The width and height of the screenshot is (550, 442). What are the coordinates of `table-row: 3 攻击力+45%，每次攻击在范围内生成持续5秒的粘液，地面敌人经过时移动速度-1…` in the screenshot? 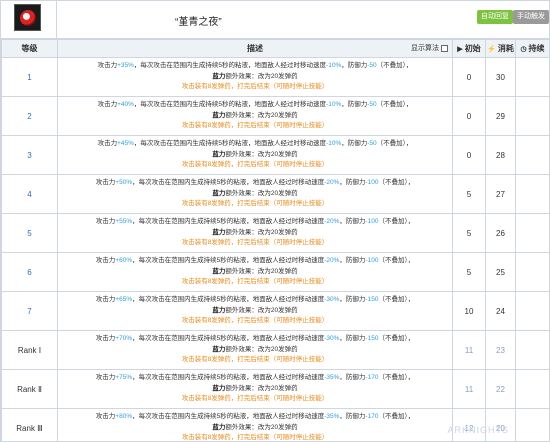 It's located at (275, 155).